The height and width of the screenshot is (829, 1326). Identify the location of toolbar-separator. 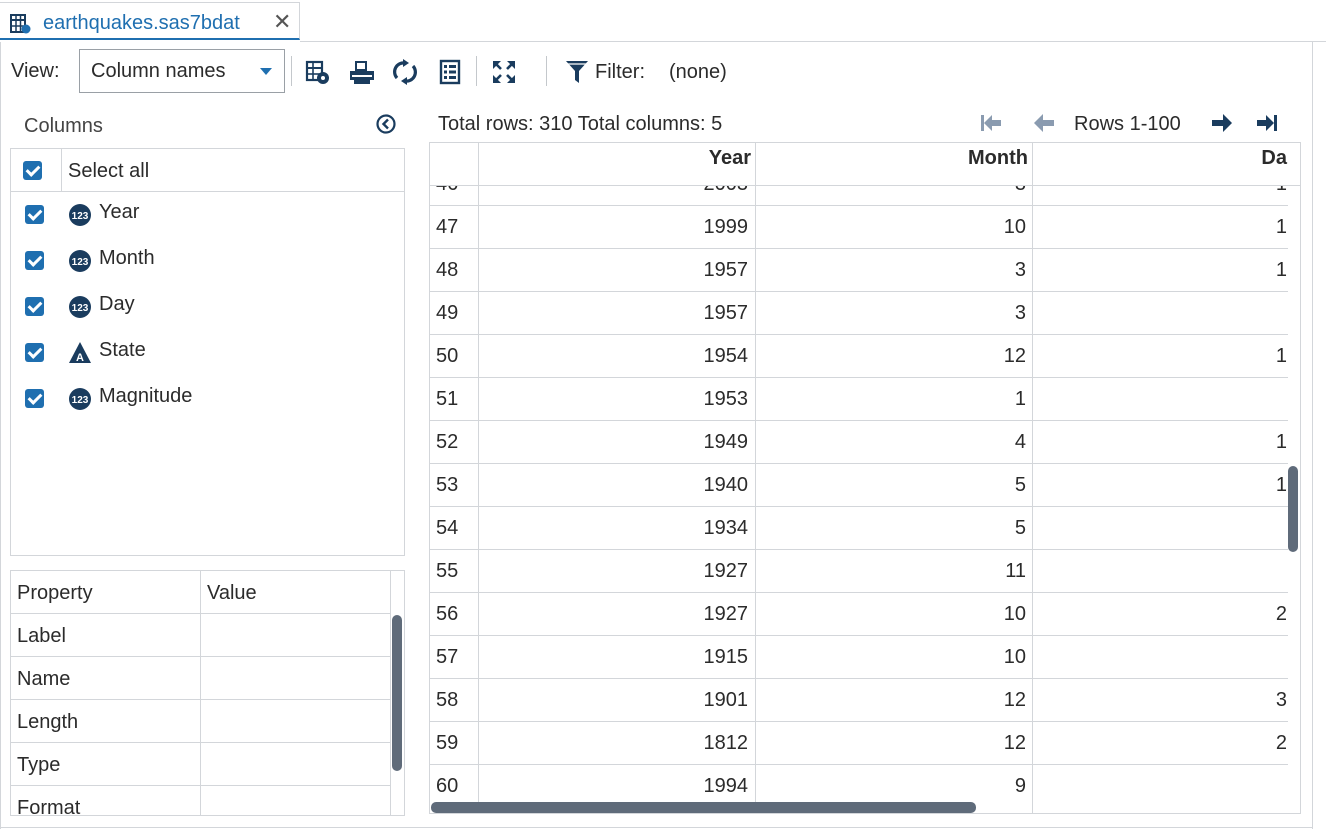
(476, 71).